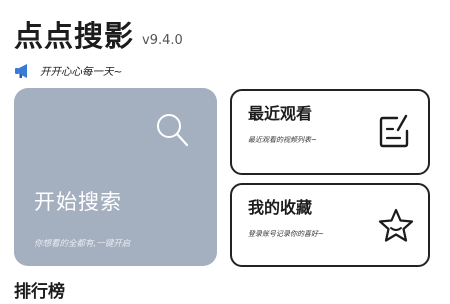 The width and height of the screenshot is (450, 304). What do you see at coordinates (82, 244) in the screenshot?
I see `start-search-subtitle: 你想看的全都有,一键开启` at bounding box center [82, 244].